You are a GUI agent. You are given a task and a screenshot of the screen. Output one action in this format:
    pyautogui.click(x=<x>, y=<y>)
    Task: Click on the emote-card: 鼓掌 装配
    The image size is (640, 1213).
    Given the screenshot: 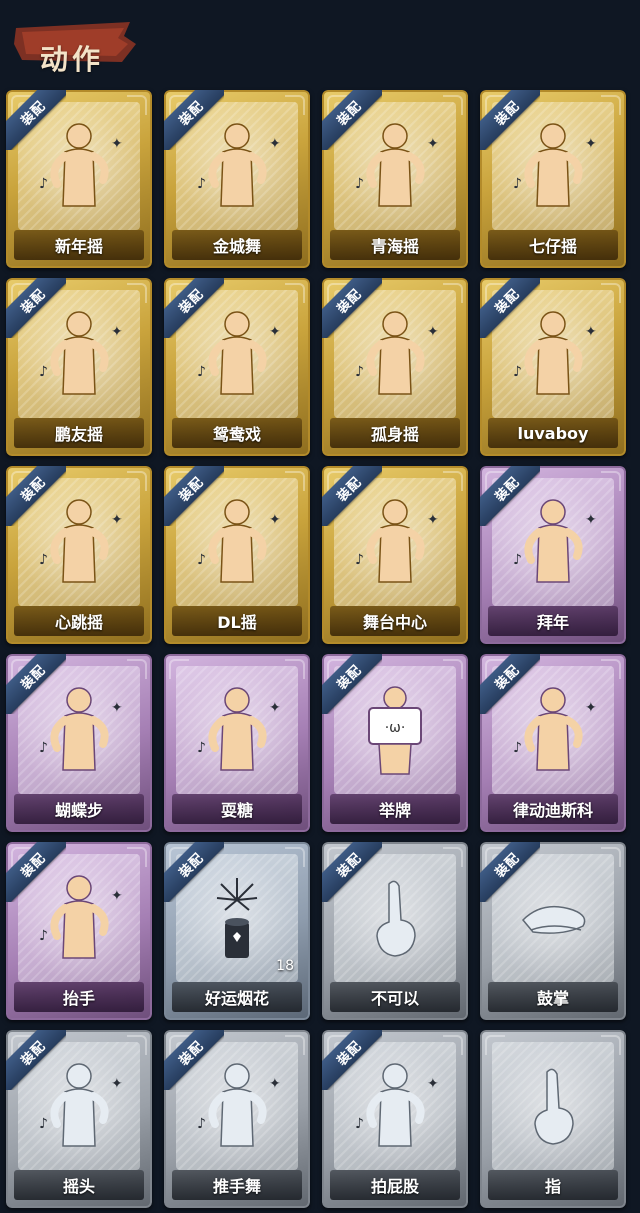 What is the action you would take?
    pyautogui.click(x=553, y=931)
    